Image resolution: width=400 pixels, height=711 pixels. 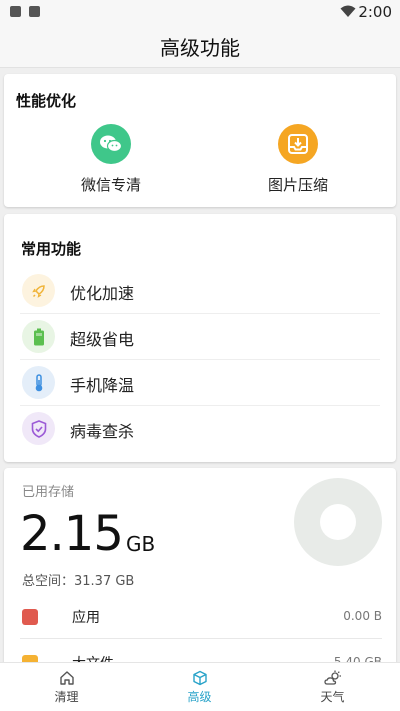 I want to click on apps-name: 应用, so click(x=86, y=618).